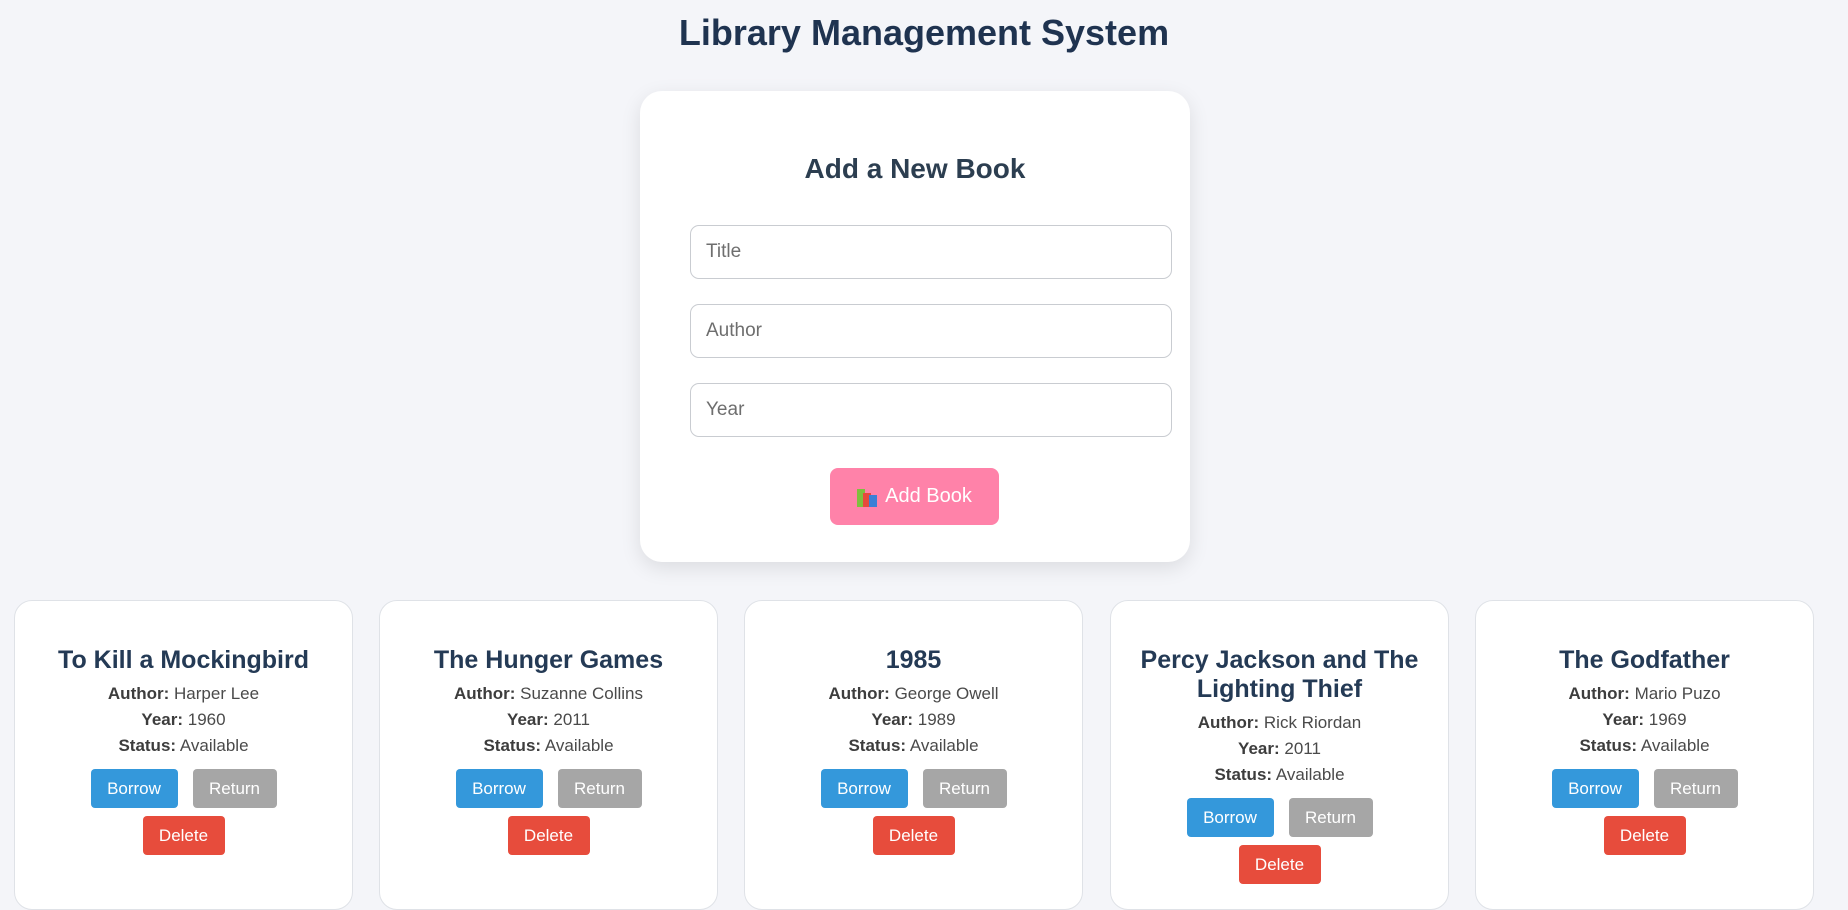 This screenshot has height=910, width=1848. What do you see at coordinates (915, 168) in the screenshot?
I see `form-title: Add a New Book` at bounding box center [915, 168].